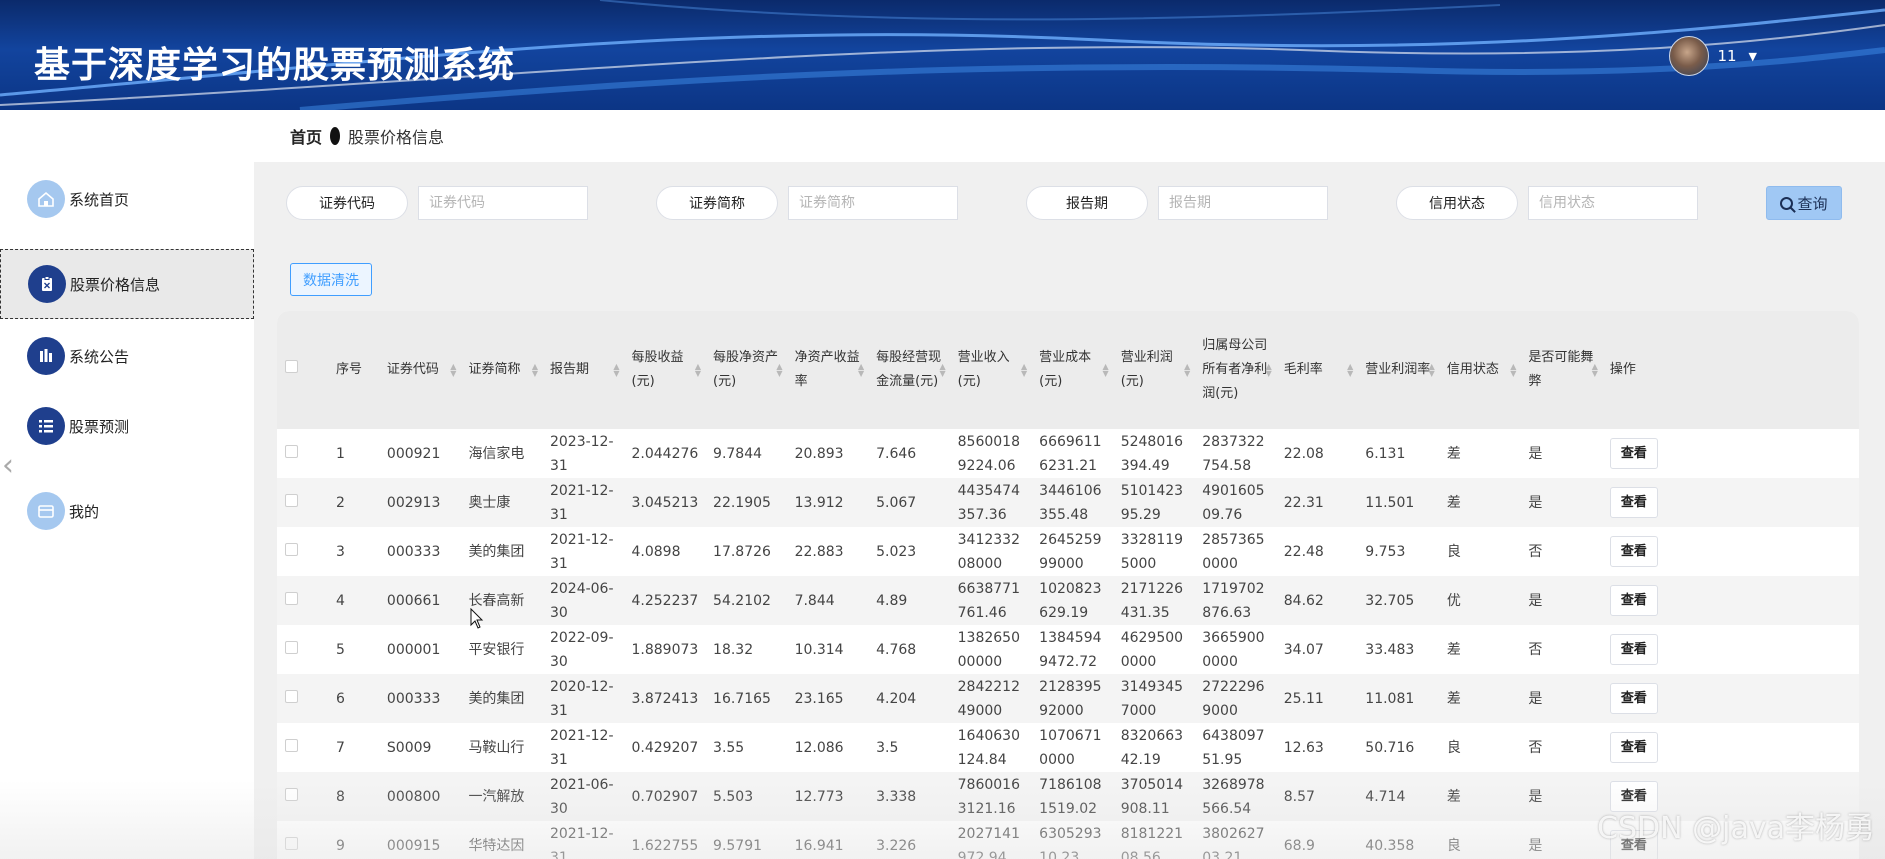 The height and width of the screenshot is (859, 1885). What do you see at coordinates (340, 845) in the screenshot?
I see `table-cell: 9` at bounding box center [340, 845].